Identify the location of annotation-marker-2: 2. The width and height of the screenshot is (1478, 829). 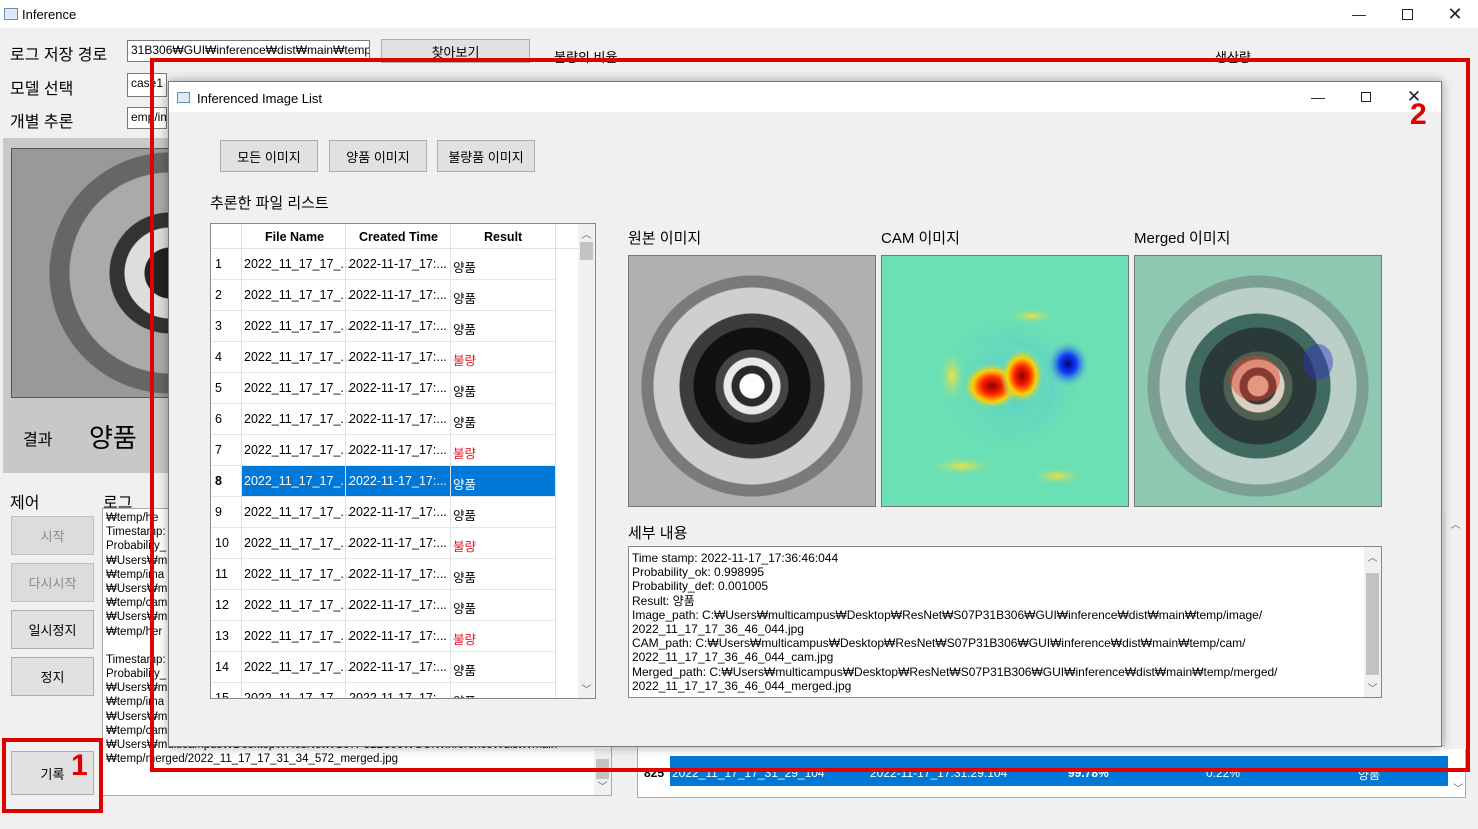
(1418, 114).